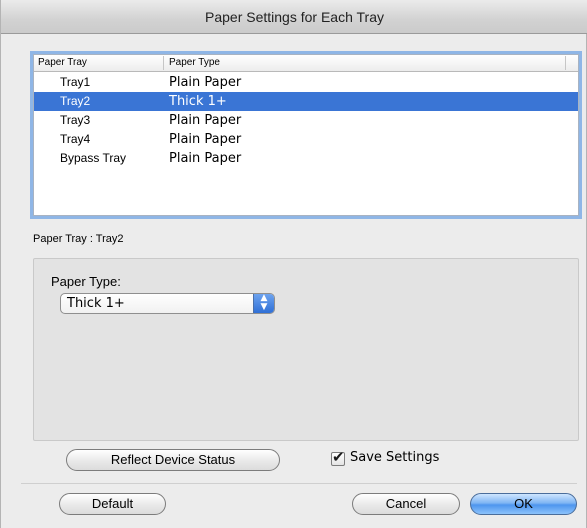 This screenshot has width=587, height=528. What do you see at coordinates (173, 460) in the screenshot?
I see `reflect-device-status-button: Reflect Device Status` at bounding box center [173, 460].